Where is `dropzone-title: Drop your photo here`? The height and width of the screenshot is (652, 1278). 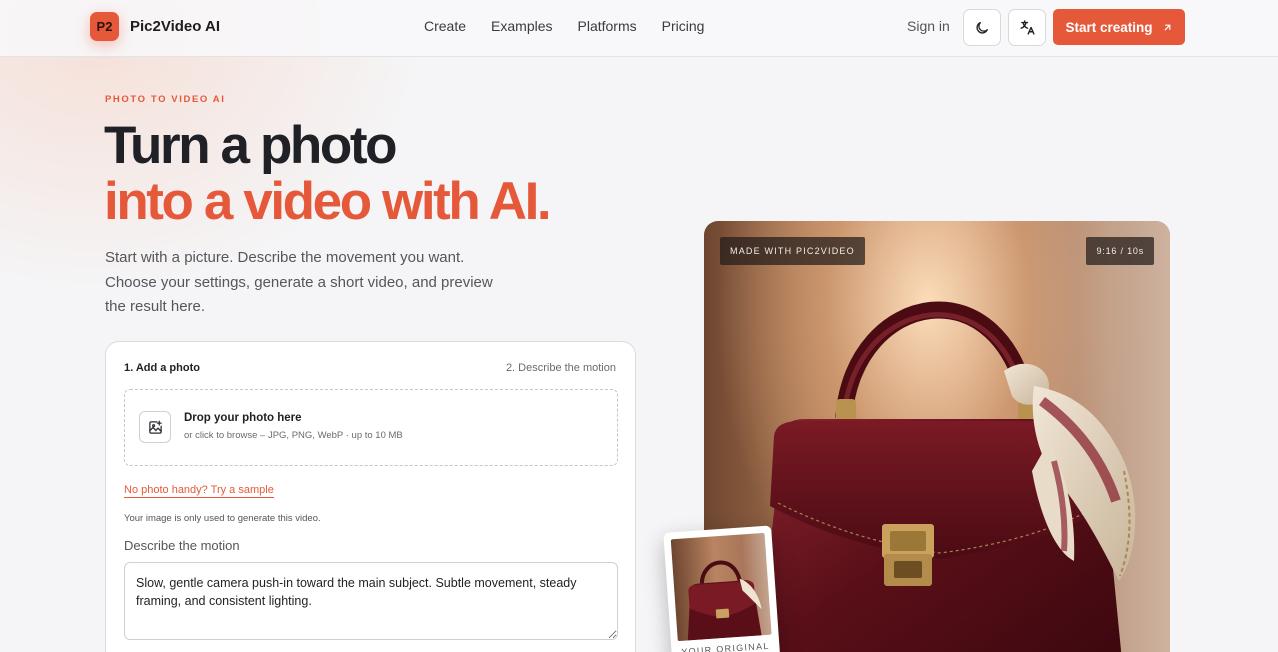
dropzone-title: Drop your photo here is located at coordinates (243, 418).